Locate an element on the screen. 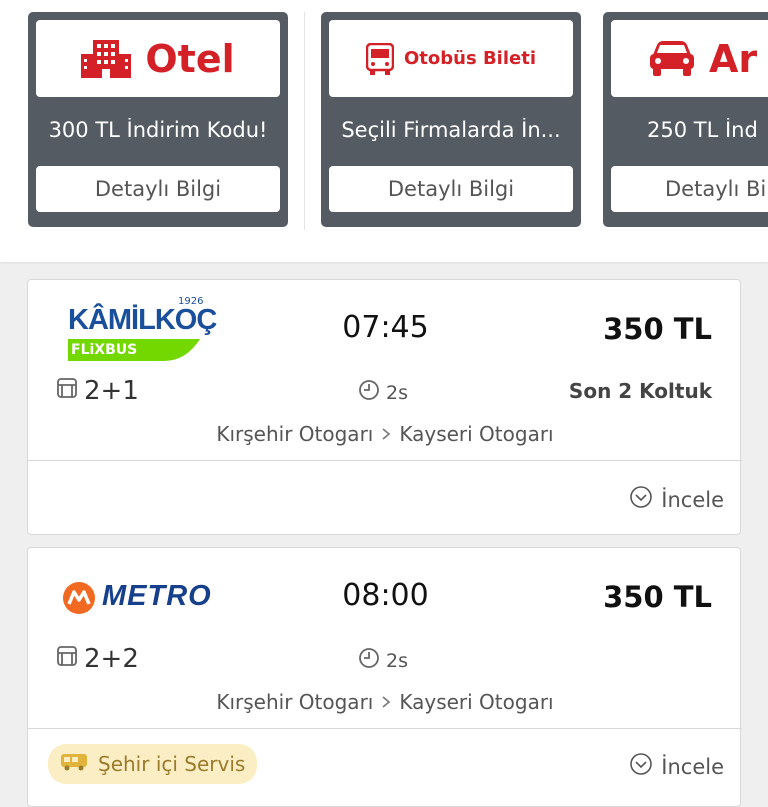  promo-header: Ar is located at coordinates (689, 58).